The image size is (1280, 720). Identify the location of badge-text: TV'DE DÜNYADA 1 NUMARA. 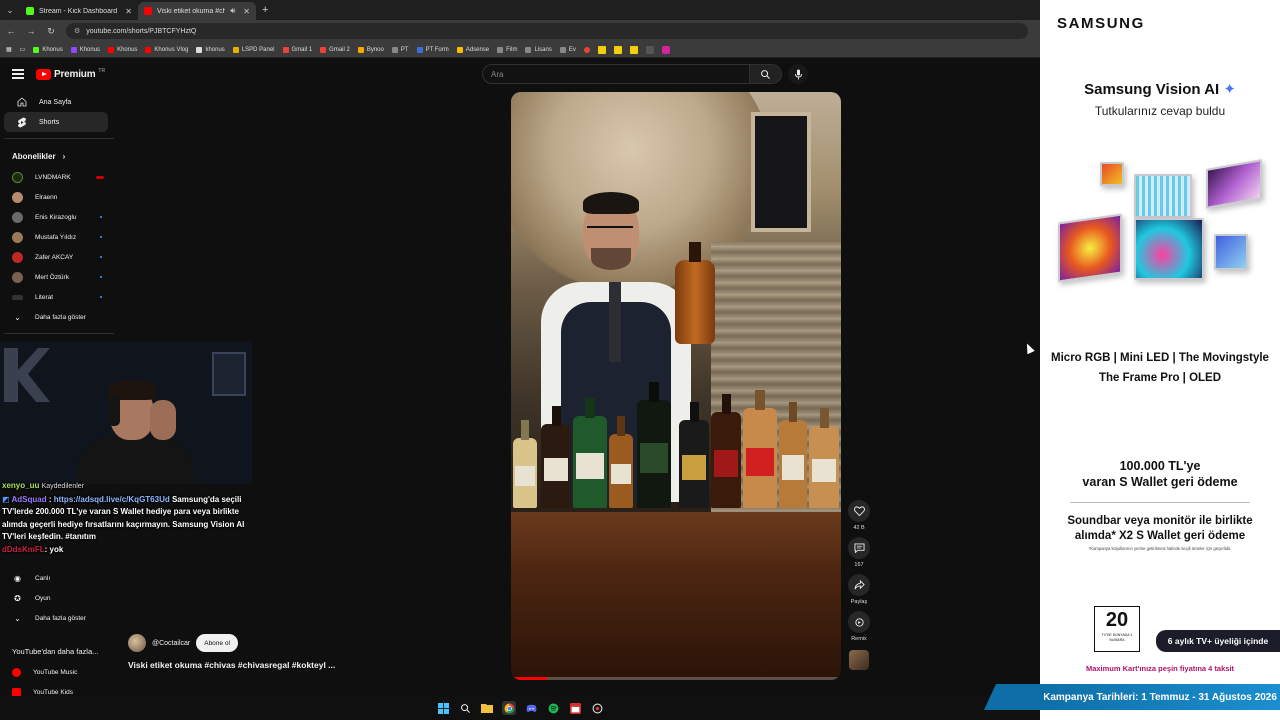
(1117, 637).